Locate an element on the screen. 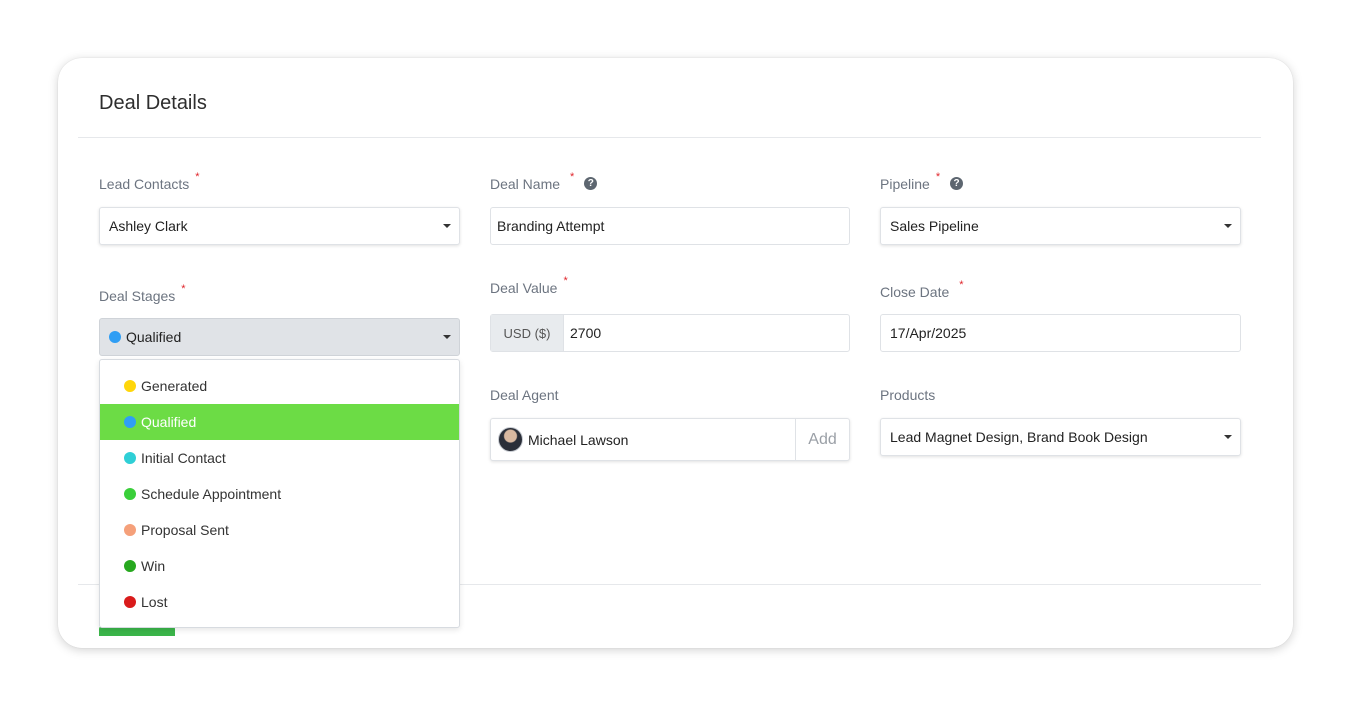 The width and height of the screenshot is (1351, 706). lead-contacts-value: Ashley Clark is located at coordinates (148, 226).